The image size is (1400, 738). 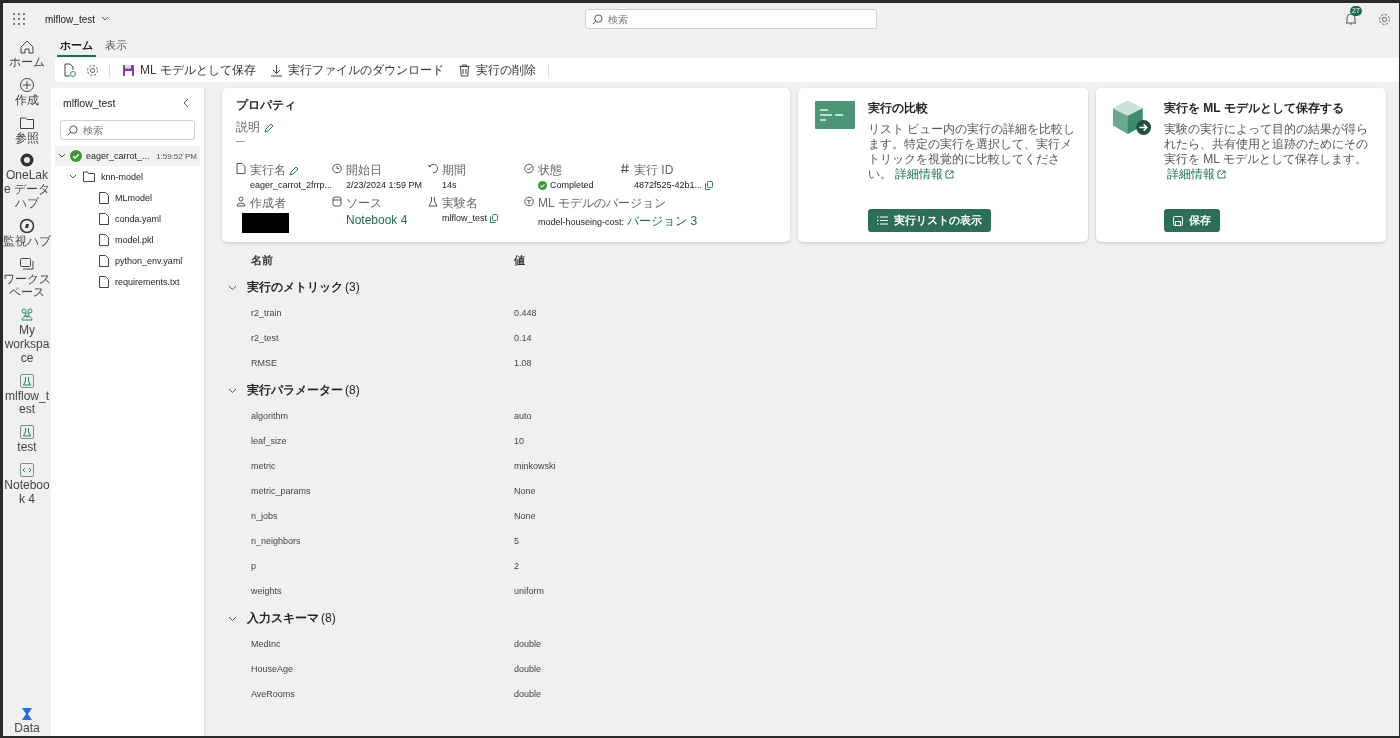 I want to click on cube-icon, so click(x=529, y=201).